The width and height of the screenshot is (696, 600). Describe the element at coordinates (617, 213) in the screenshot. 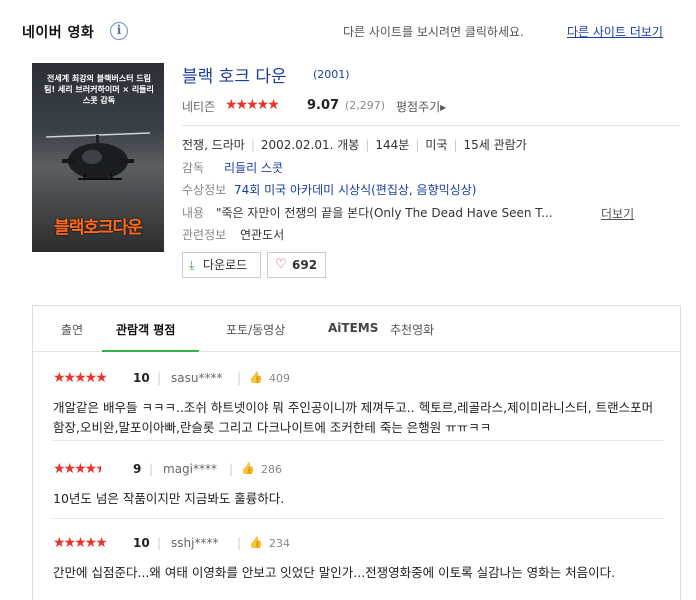

I see `more-link: 더보기` at that location.